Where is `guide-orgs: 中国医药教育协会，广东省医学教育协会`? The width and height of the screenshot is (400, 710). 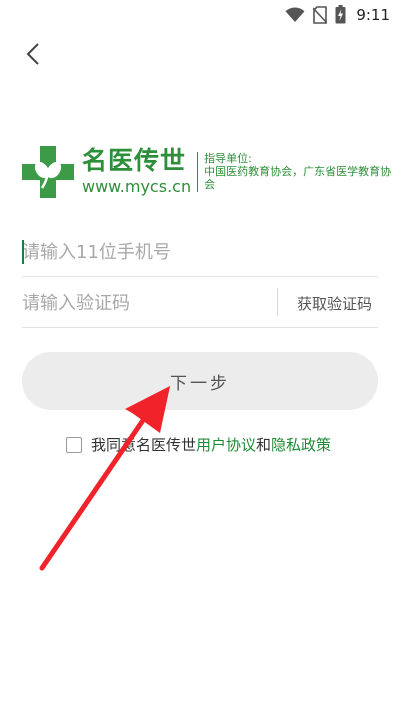
guide-orgs: 中国医药教育协会，广东省医学教育协会 is located at coordinates (298, 178).